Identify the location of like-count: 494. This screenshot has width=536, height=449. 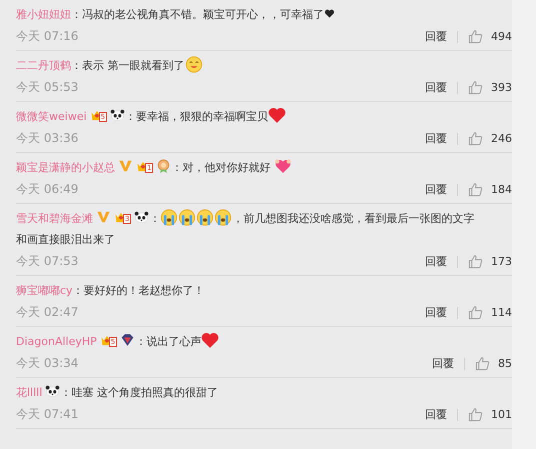
(501, 36).